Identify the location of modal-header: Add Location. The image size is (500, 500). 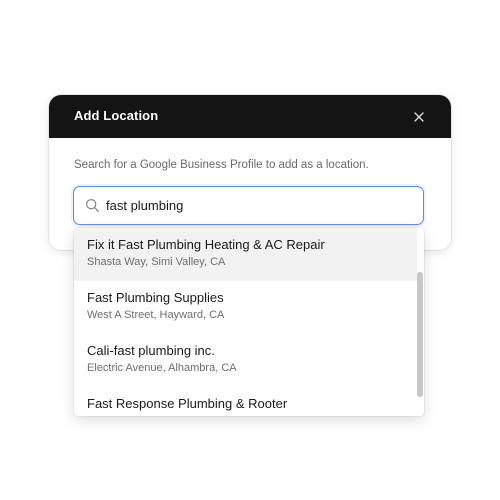
(250, 116).